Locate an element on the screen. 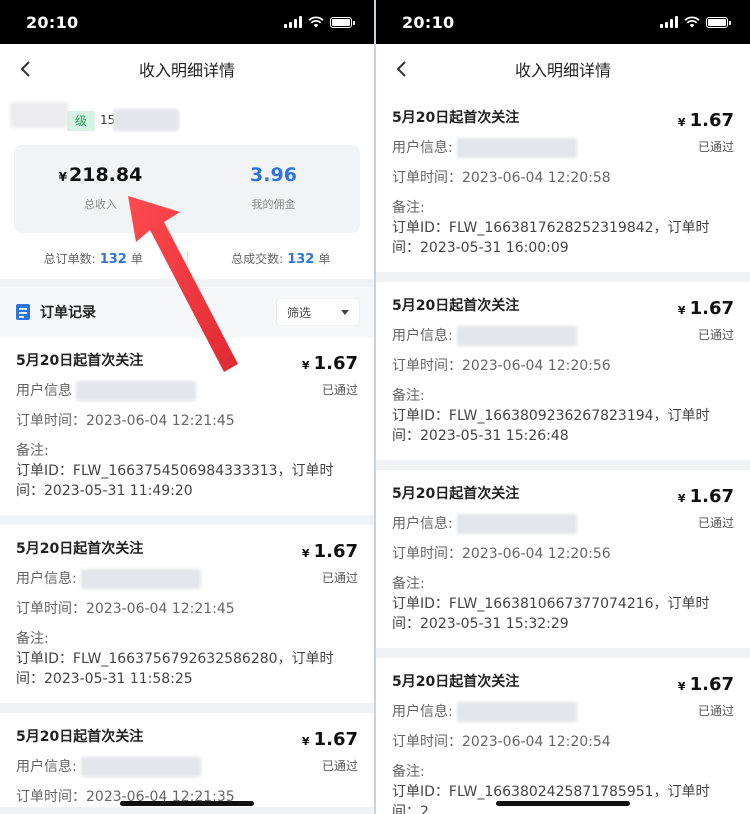 Image resolution: width=750 pixels, height=814 pixels. total-orders: 总订单数: 132 单 is located at coordinates (93, 258).